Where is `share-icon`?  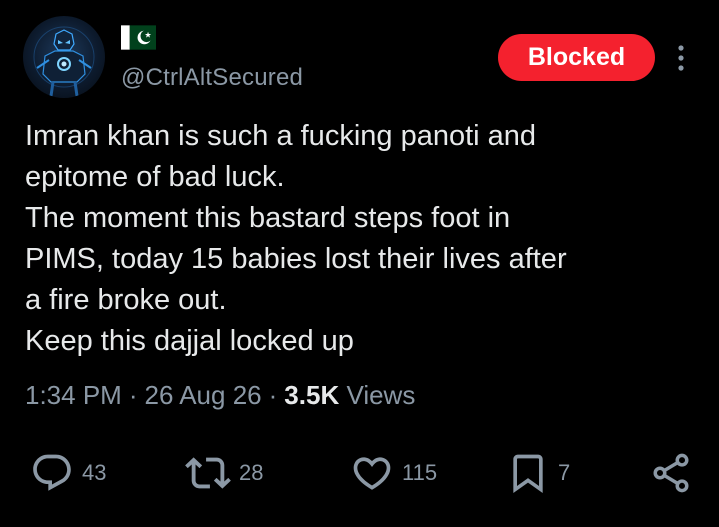 share-icon is located at coordinates (671, 473).